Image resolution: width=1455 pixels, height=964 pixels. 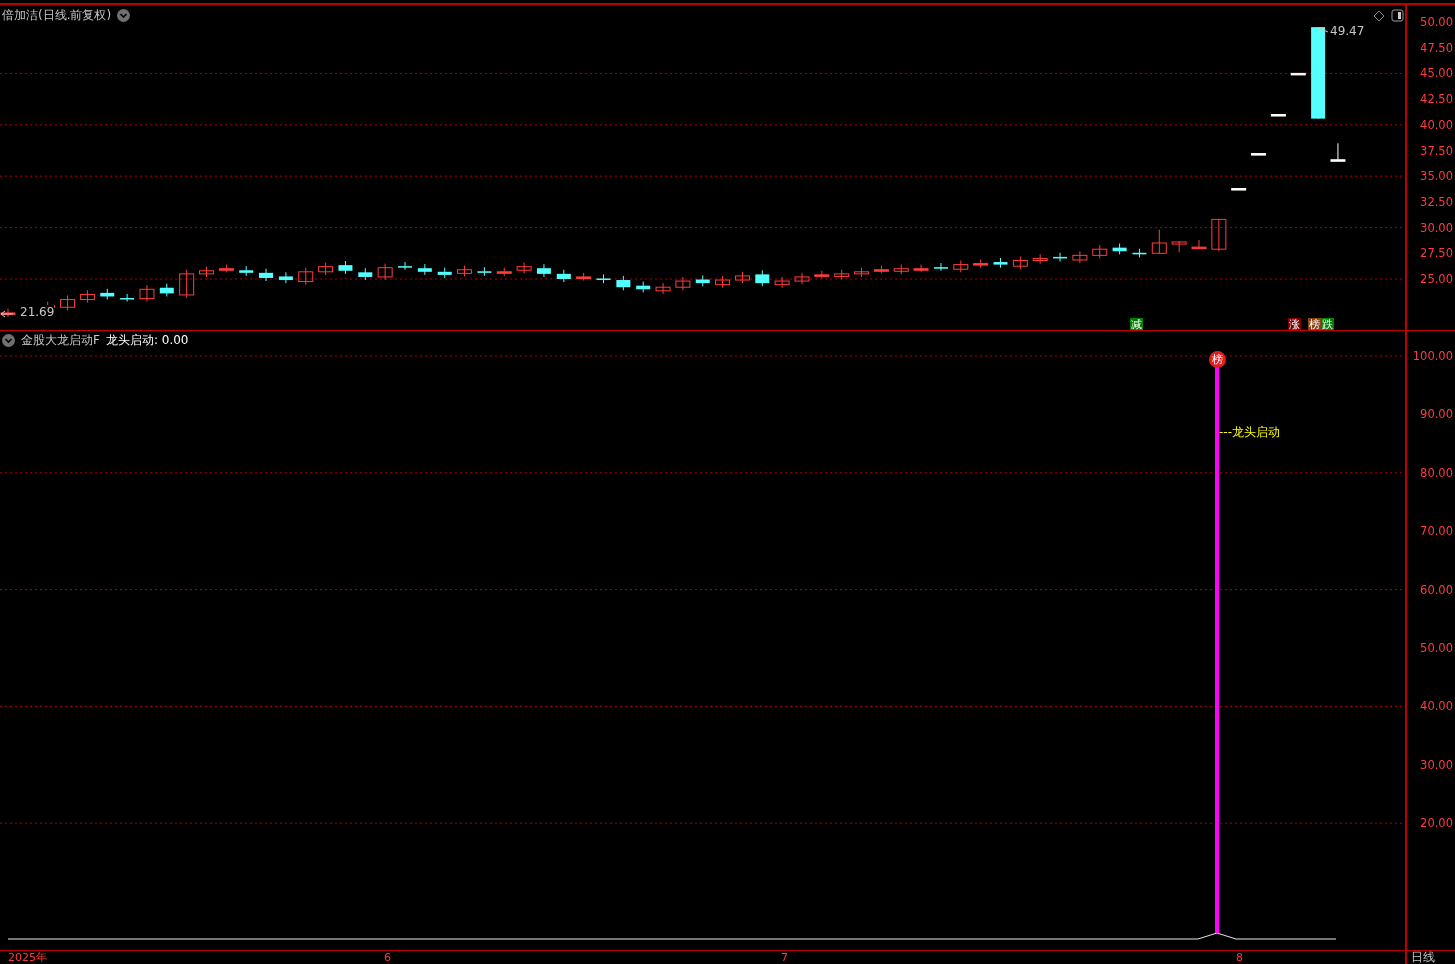 I want to click on axis-label: 20.00, so click(x=1436, y=823).